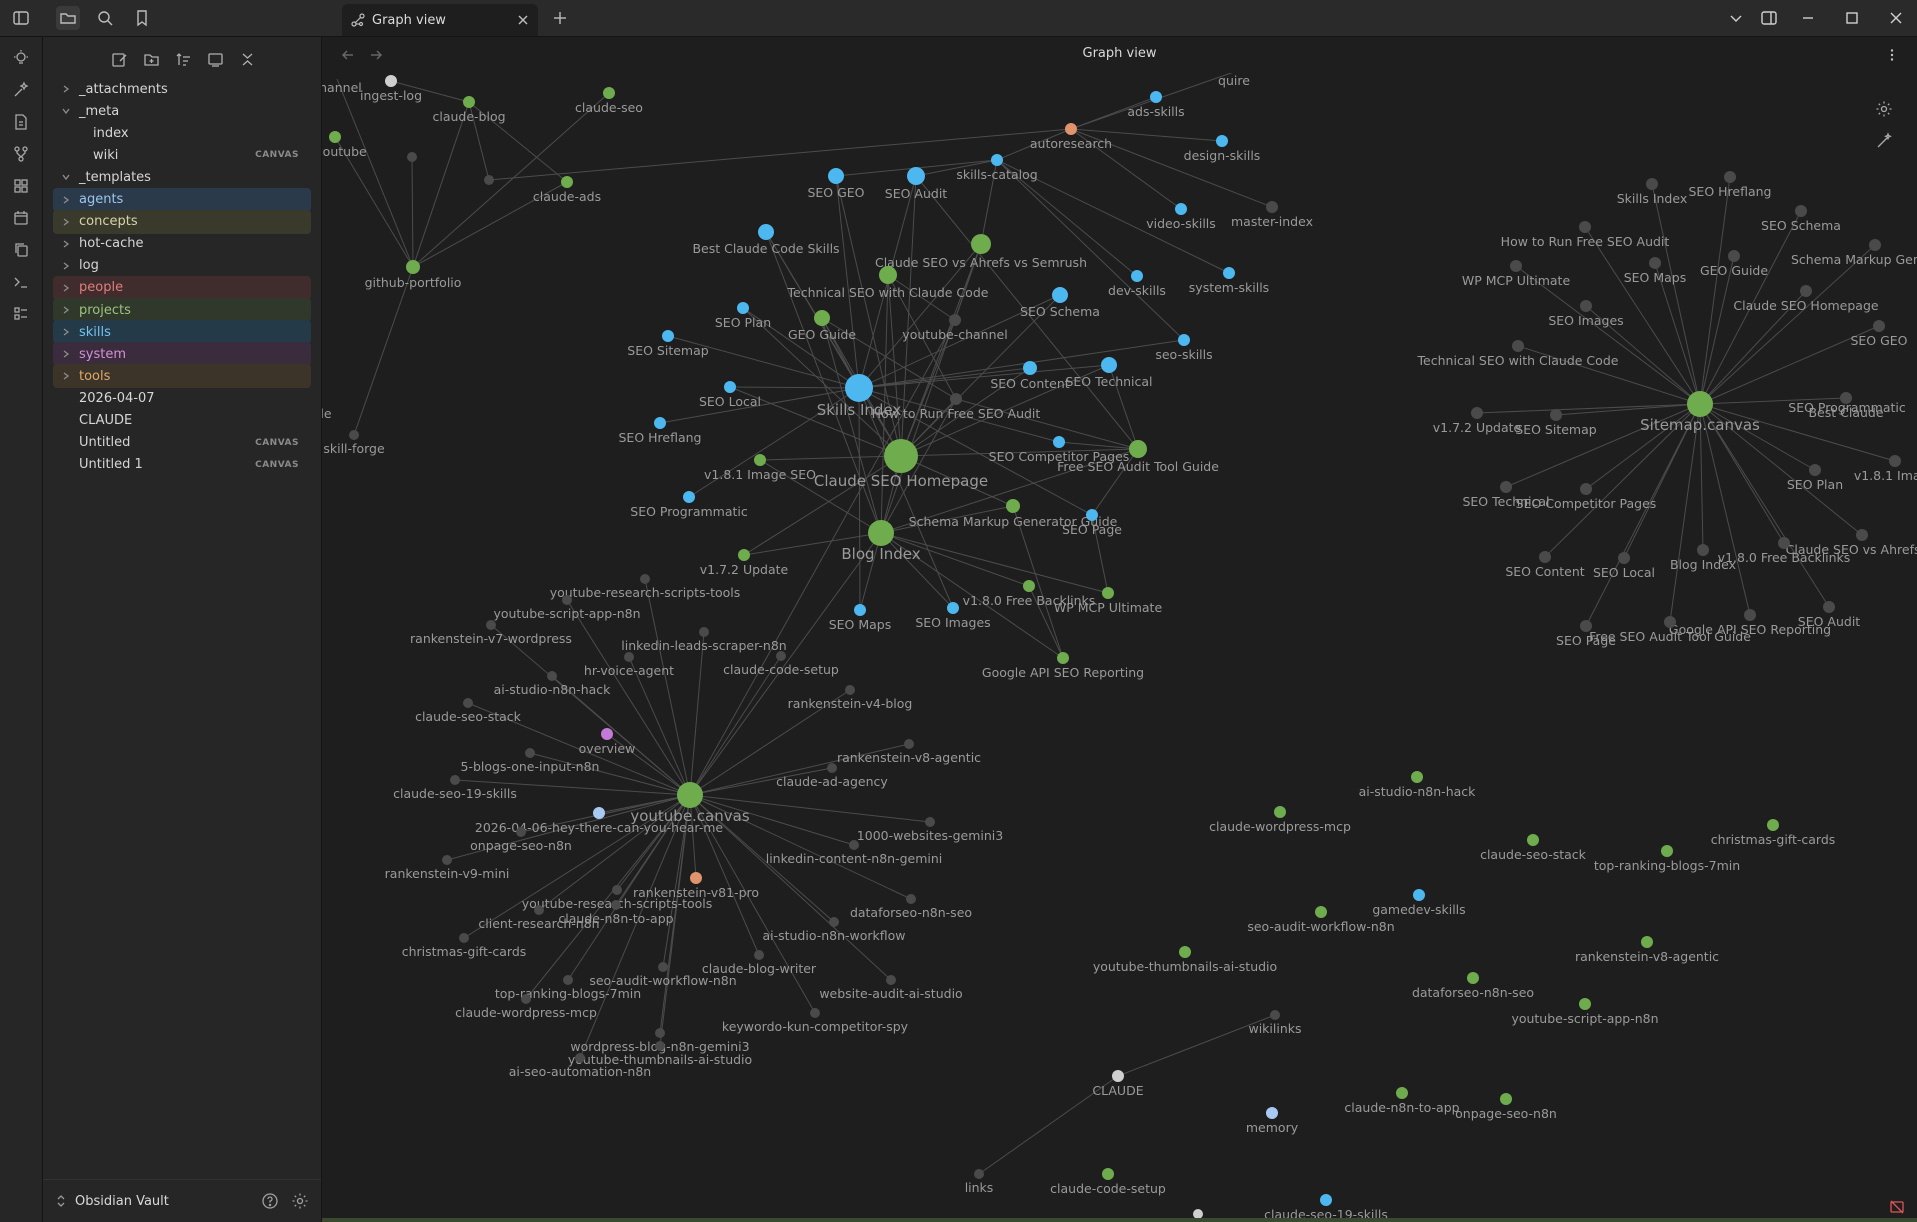  What do you see at coordinates (1109, 373) in the screenshot?
I see `graph-node: SEO Technical` at bounding box center [1109, 373].